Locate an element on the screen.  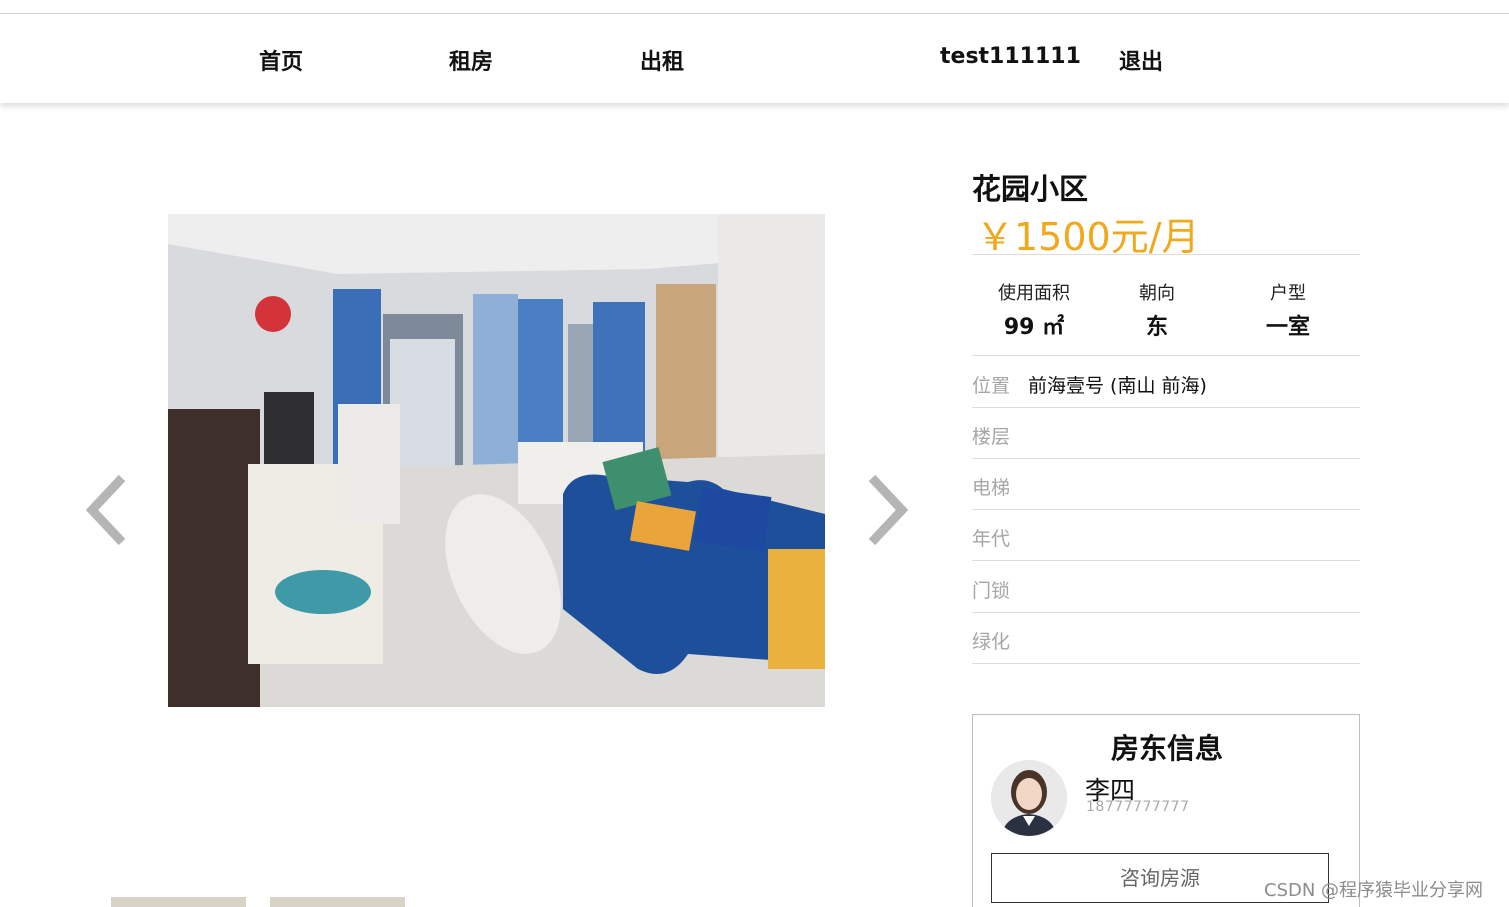
site-header: 首页 租房 出租 test111111 退出 is located at coordinates (754, 58).